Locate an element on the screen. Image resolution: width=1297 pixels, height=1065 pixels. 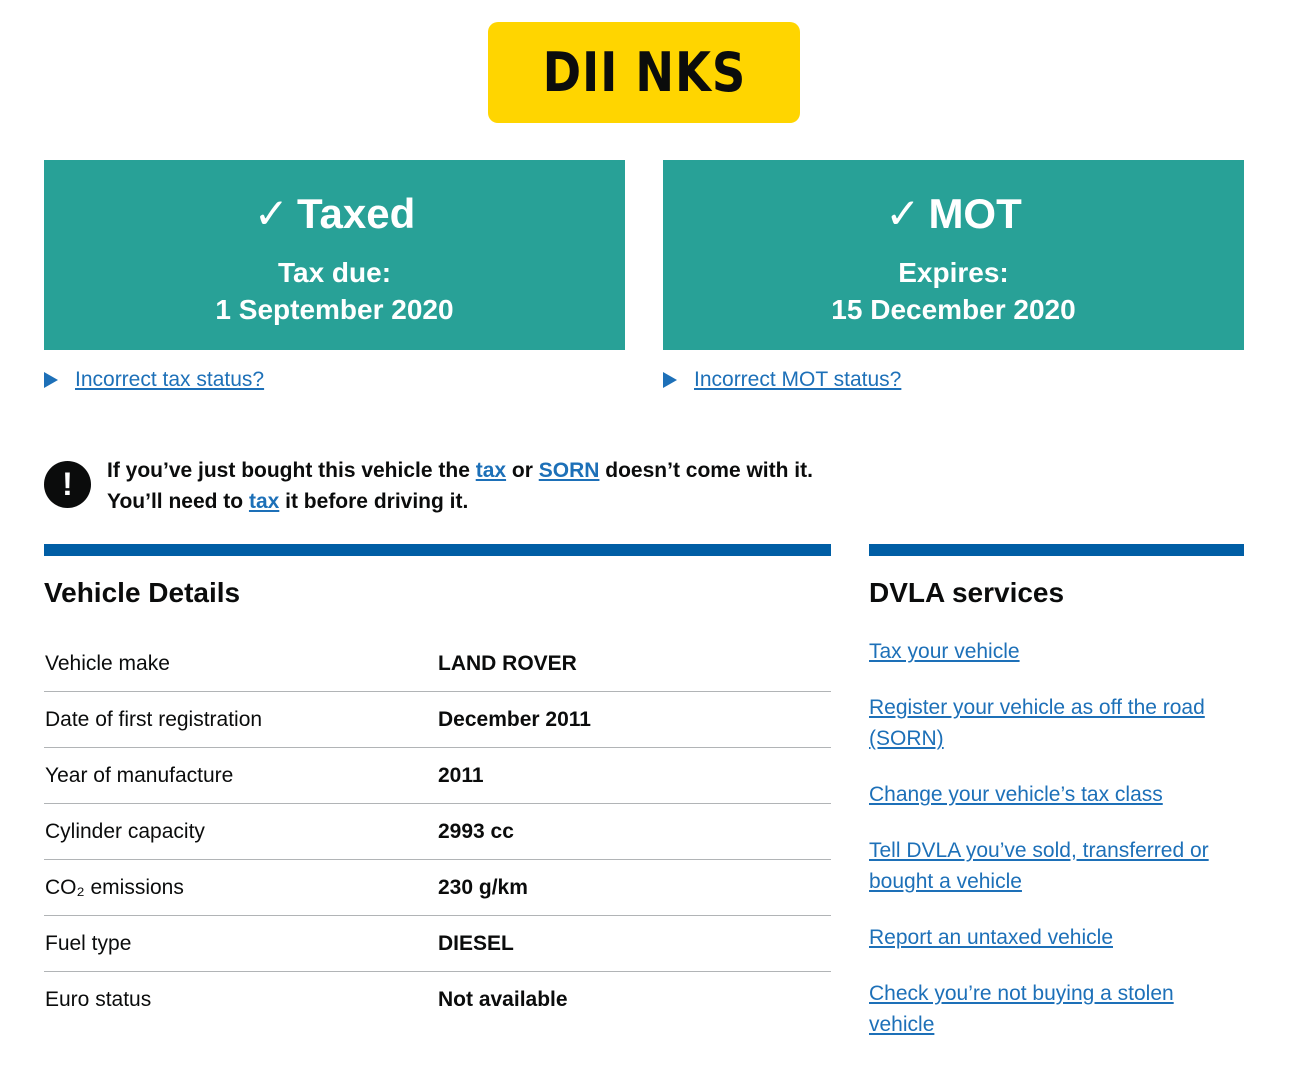
tax-link: tax is located at coordinates (491, 470).